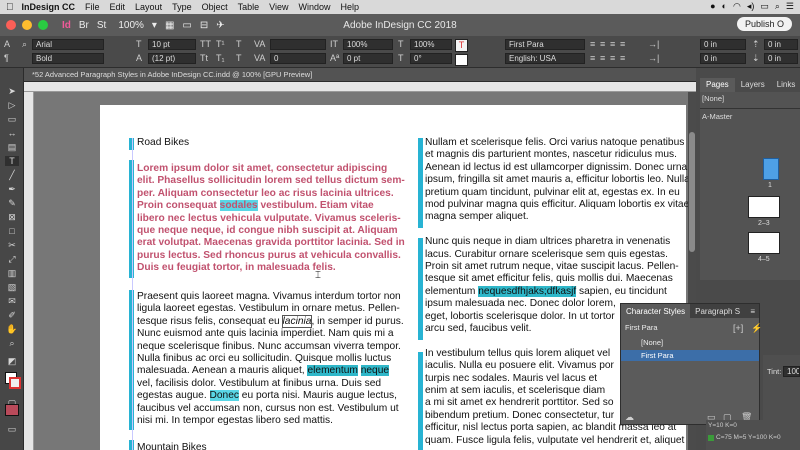 This screenshot has height=450, width=800. I want to click on space-before-field: 0 in, so click(781, 44).